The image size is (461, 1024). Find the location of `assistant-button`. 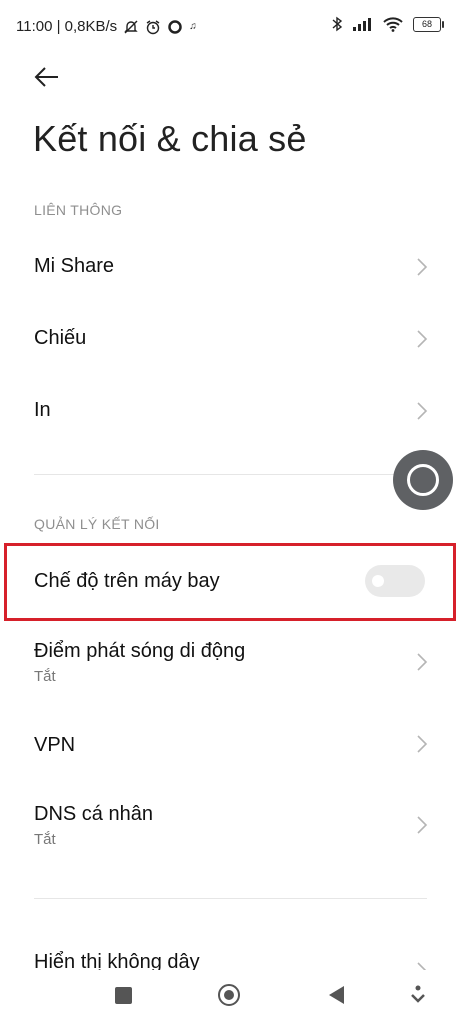

assistant-button is located at coordinates (418, 995).